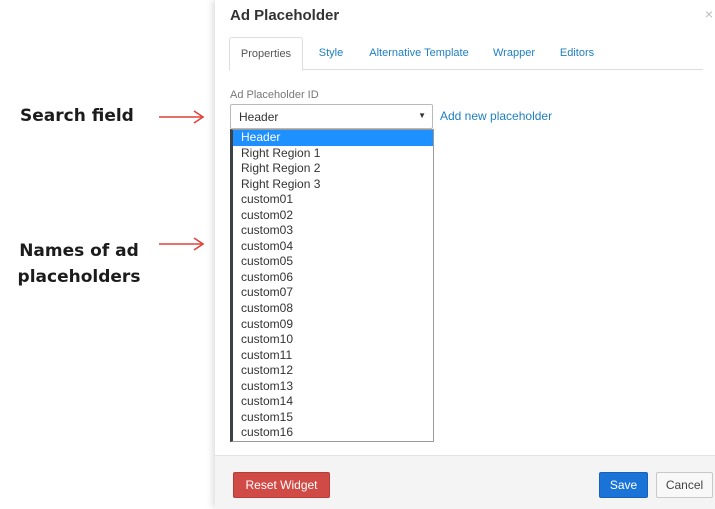 Image resolution: width=715 pixels, height=509 pixels. Describe the element at coordinates (333, 278) in the screenshot. I see `dropdown-option: custom06` at that location.